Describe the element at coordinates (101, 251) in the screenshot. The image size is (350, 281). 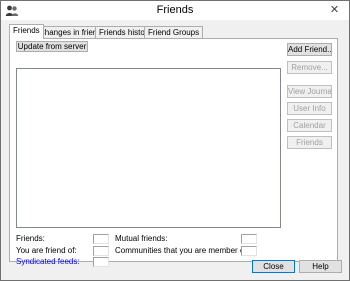
I see `you-are-friend-of-field` at that location.